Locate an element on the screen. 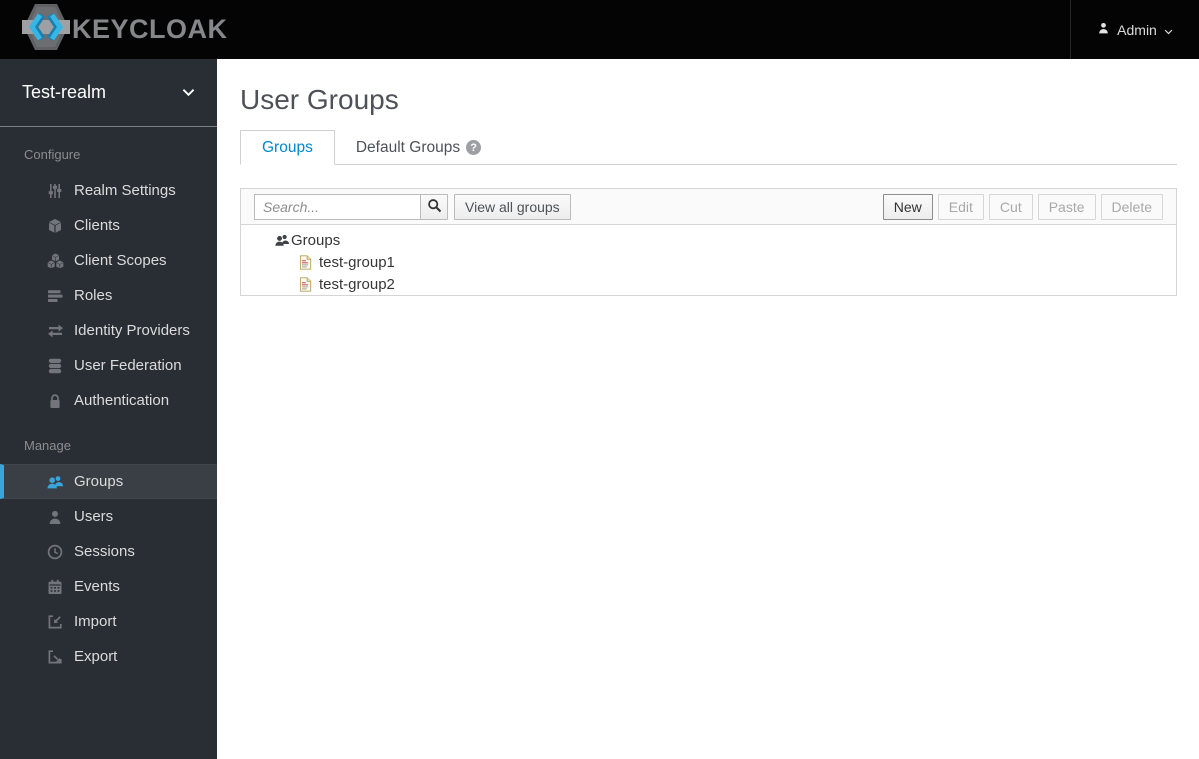 The image size is (1199, 759). users-group-icon is located at coordinates (282, 240).